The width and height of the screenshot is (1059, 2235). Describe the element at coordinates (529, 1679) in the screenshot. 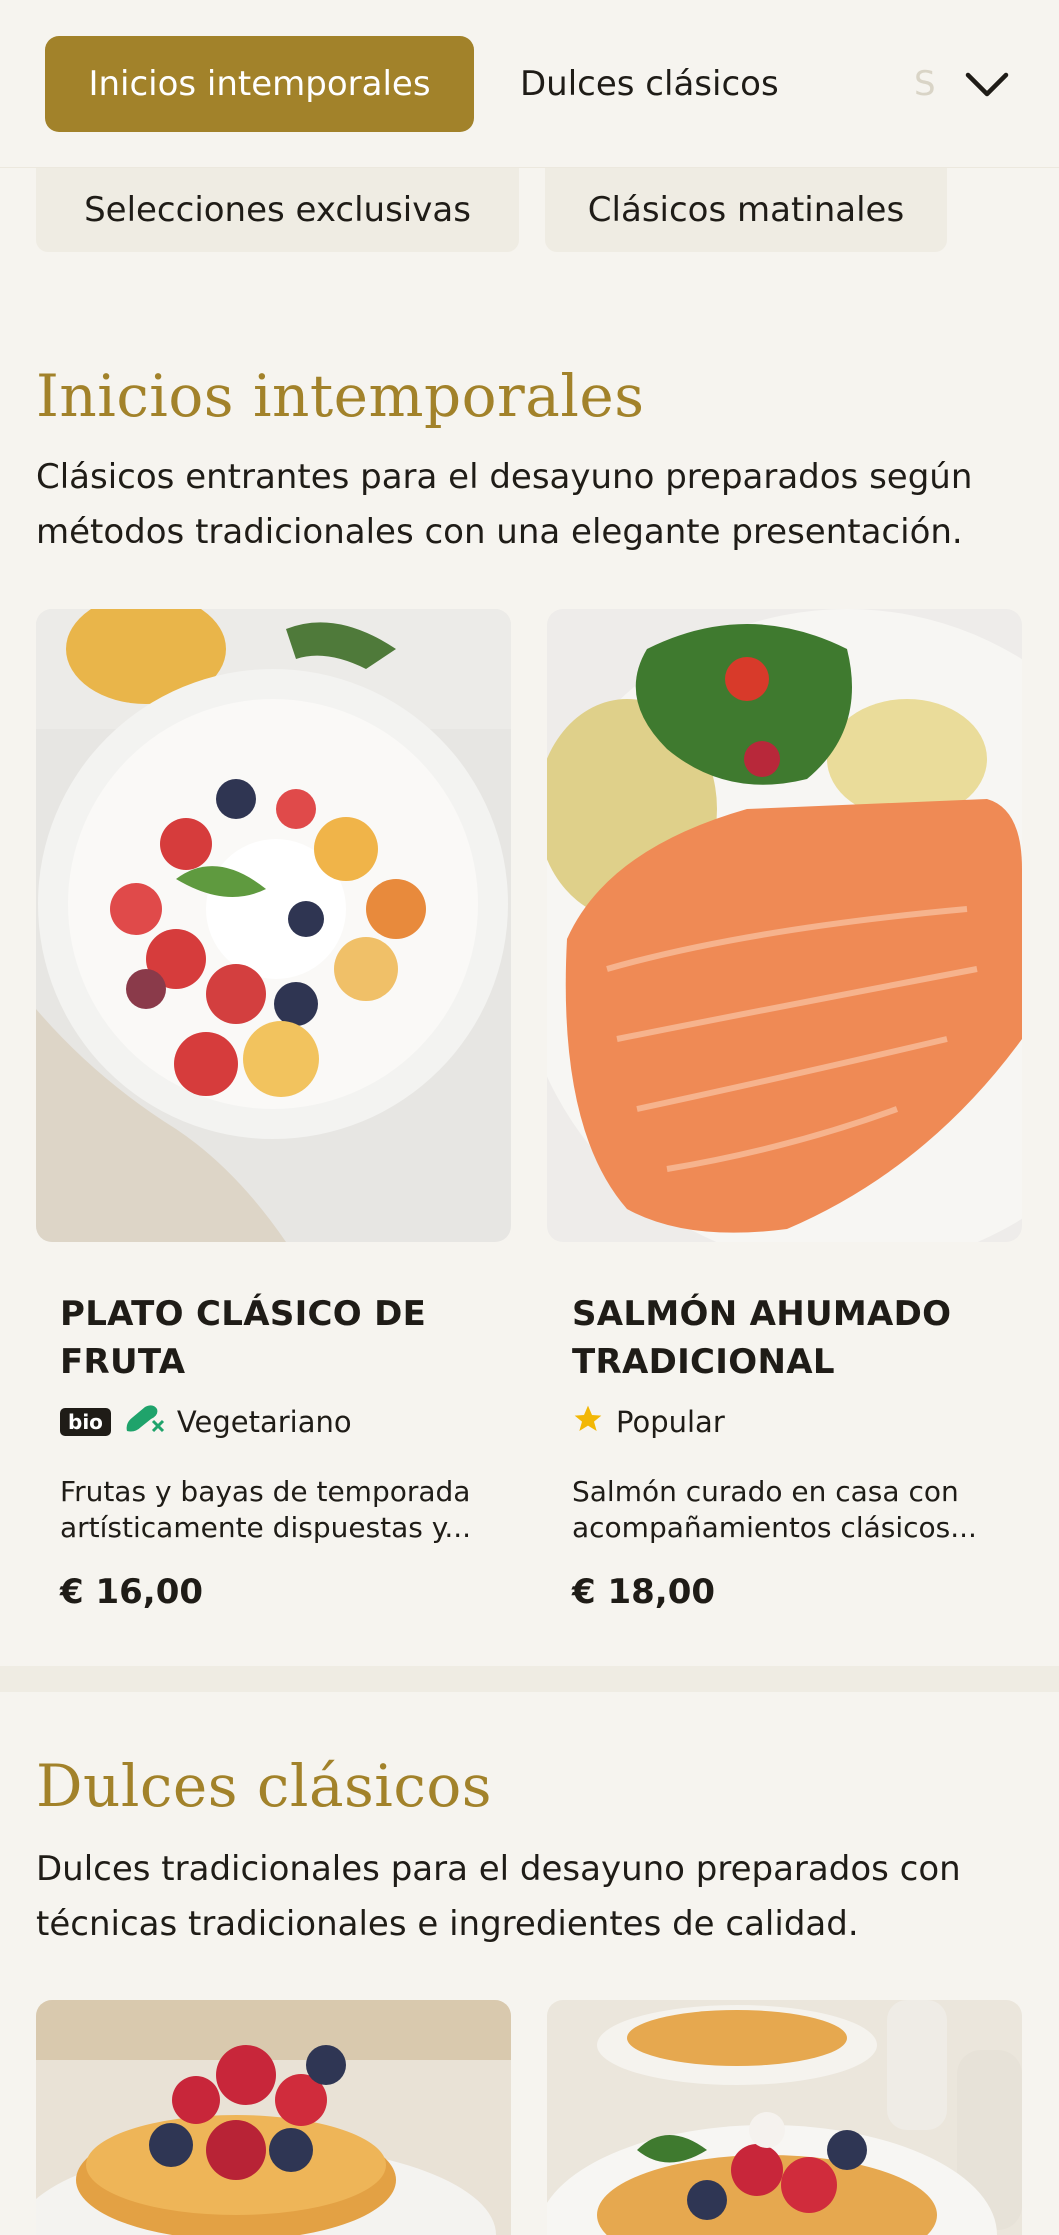

I see `section-divider` at that location.